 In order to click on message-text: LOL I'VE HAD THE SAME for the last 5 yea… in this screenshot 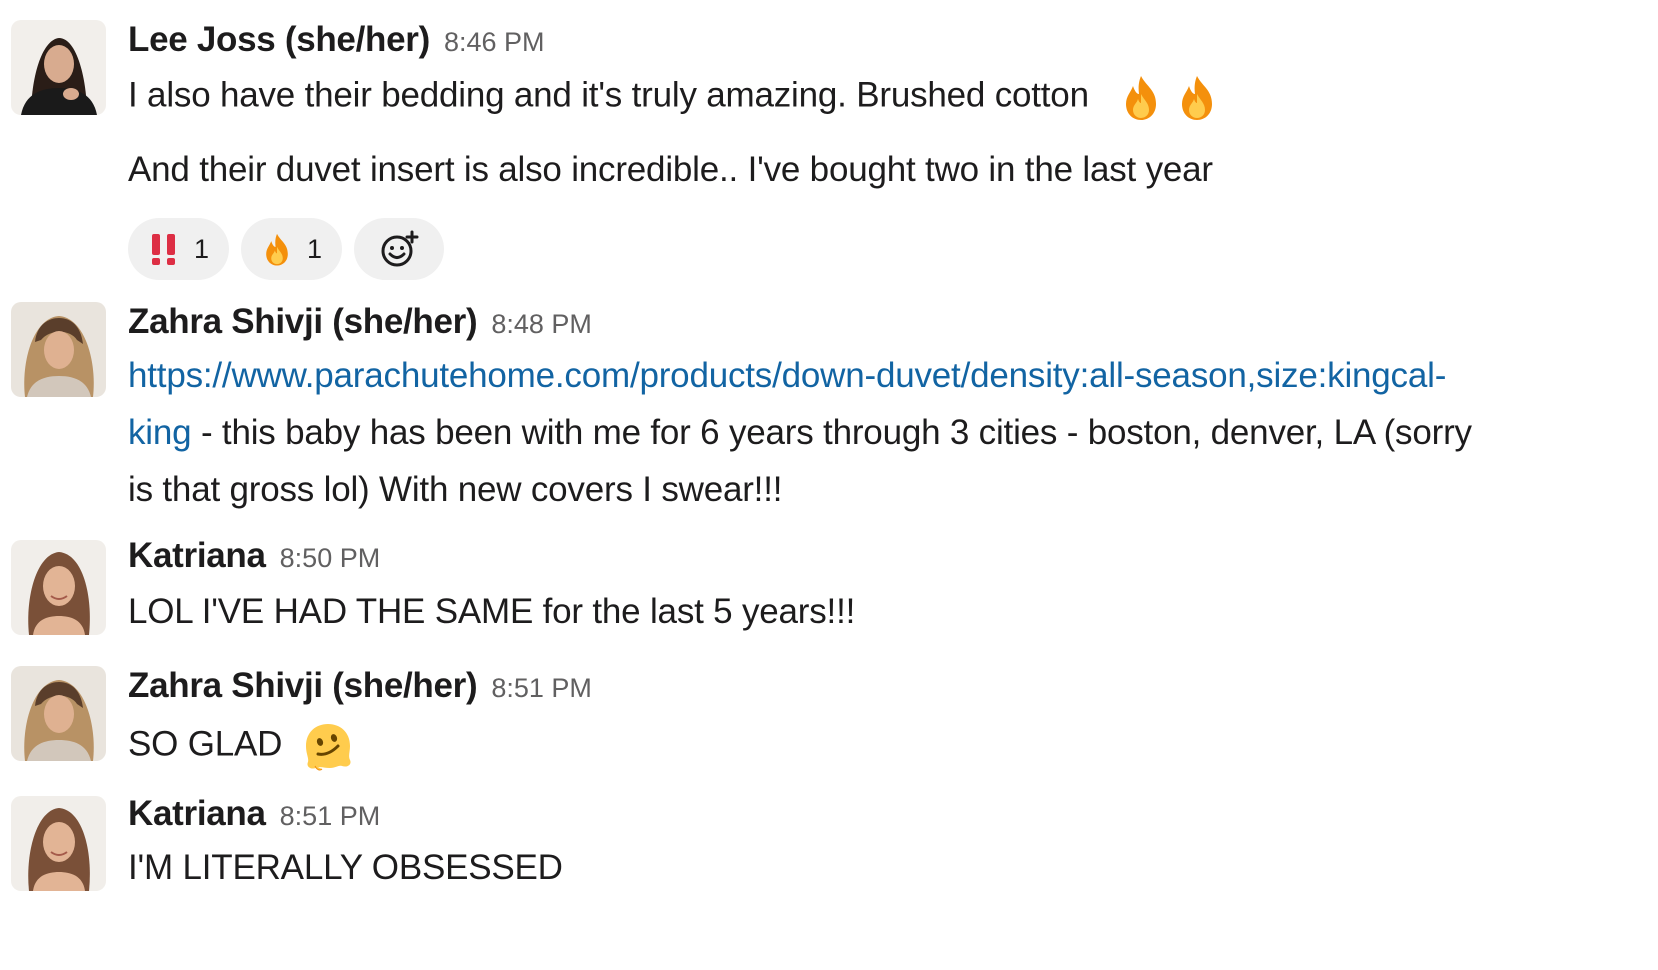, I will do `click(492, 611)`.